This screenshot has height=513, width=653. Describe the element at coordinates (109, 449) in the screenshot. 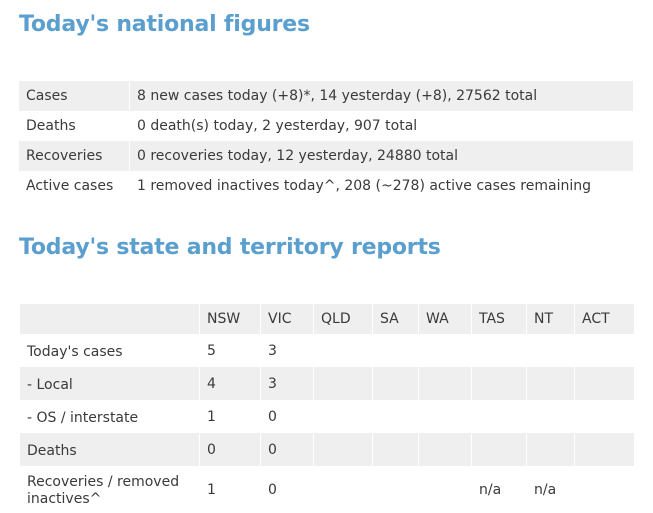

I see `state-row-label: Deaths` at that location.